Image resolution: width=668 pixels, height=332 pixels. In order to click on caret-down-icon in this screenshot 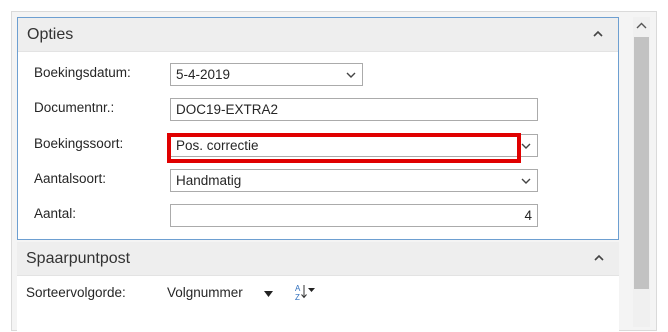, I will do `click(268, 294)`.